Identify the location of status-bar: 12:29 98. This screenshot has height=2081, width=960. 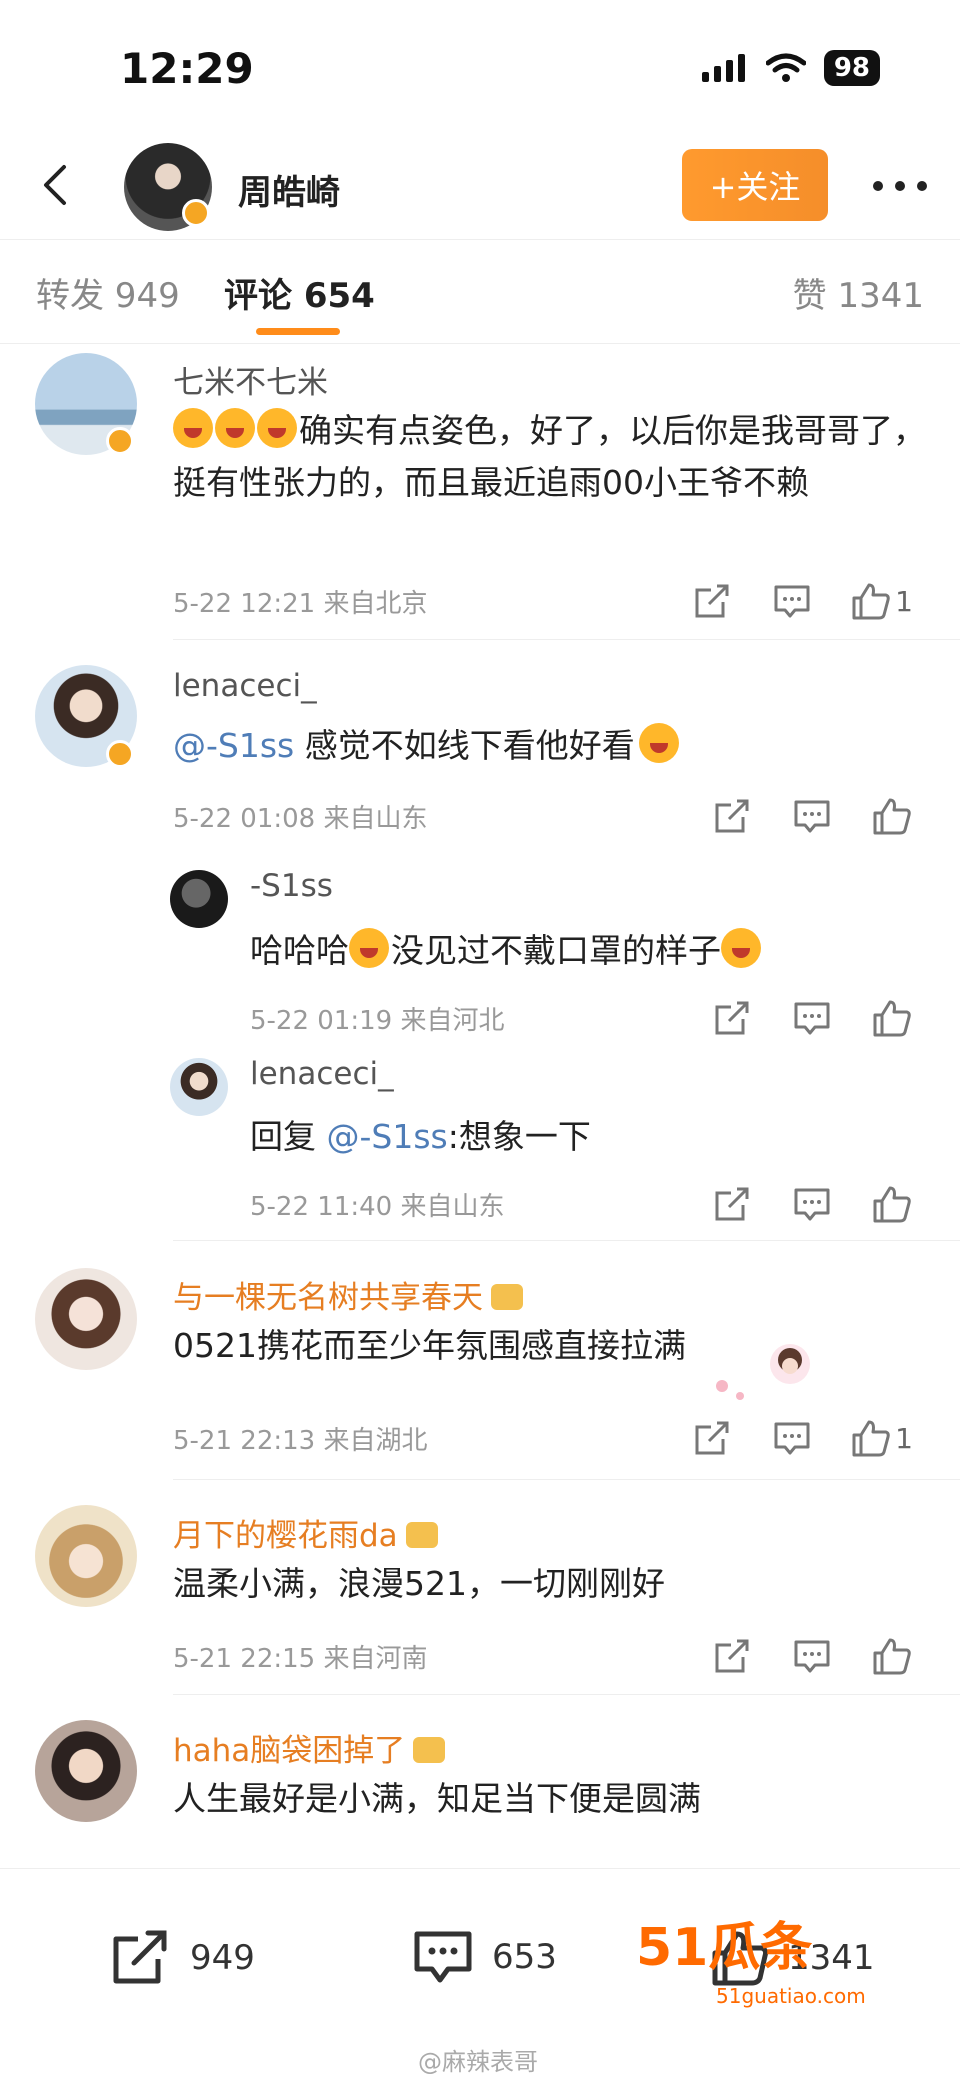
(480, 65).